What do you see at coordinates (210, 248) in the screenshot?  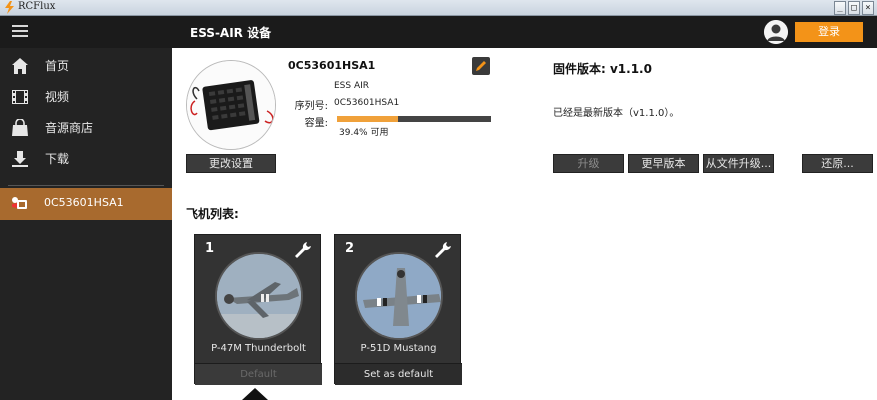 I see `aircraft-number: 1` at bounding box center [210, 248].